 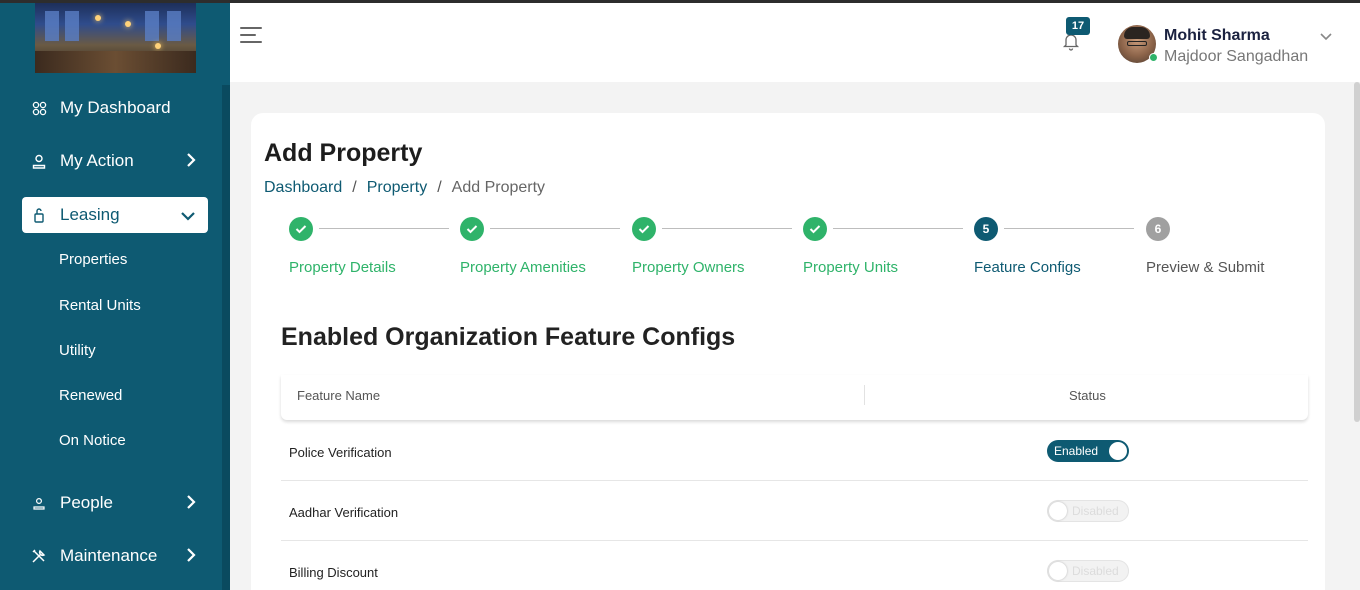 I want to click on brand-logo-image, so click(x=115, y=38).